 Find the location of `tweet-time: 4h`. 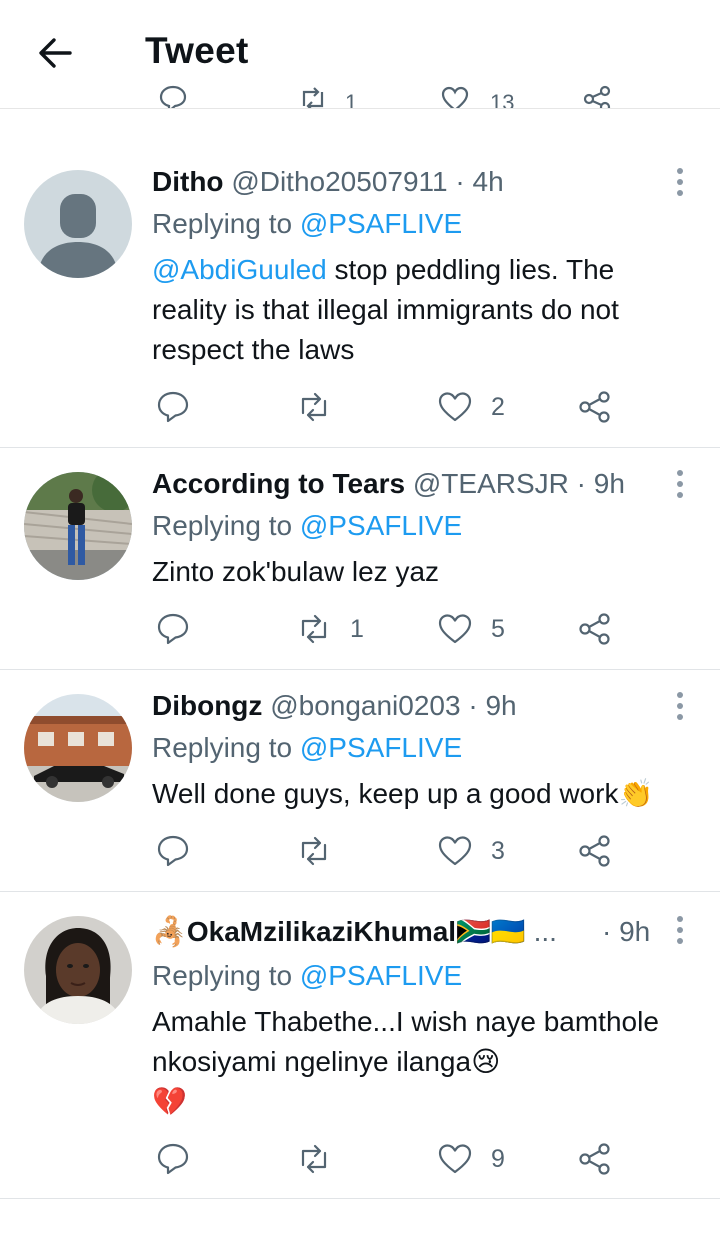

tweet-time: 4h is located at coordinates (488, 181).